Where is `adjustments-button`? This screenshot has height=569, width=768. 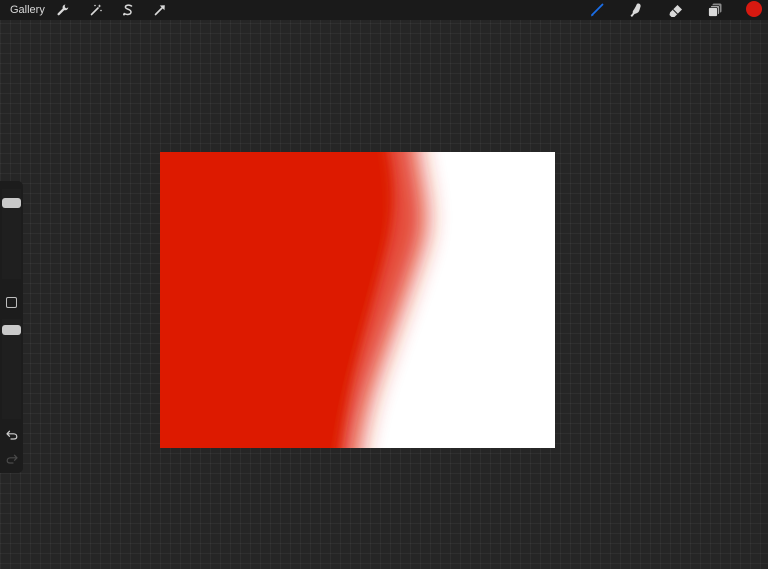
adjustments-button is located at coordinates (96, 10).